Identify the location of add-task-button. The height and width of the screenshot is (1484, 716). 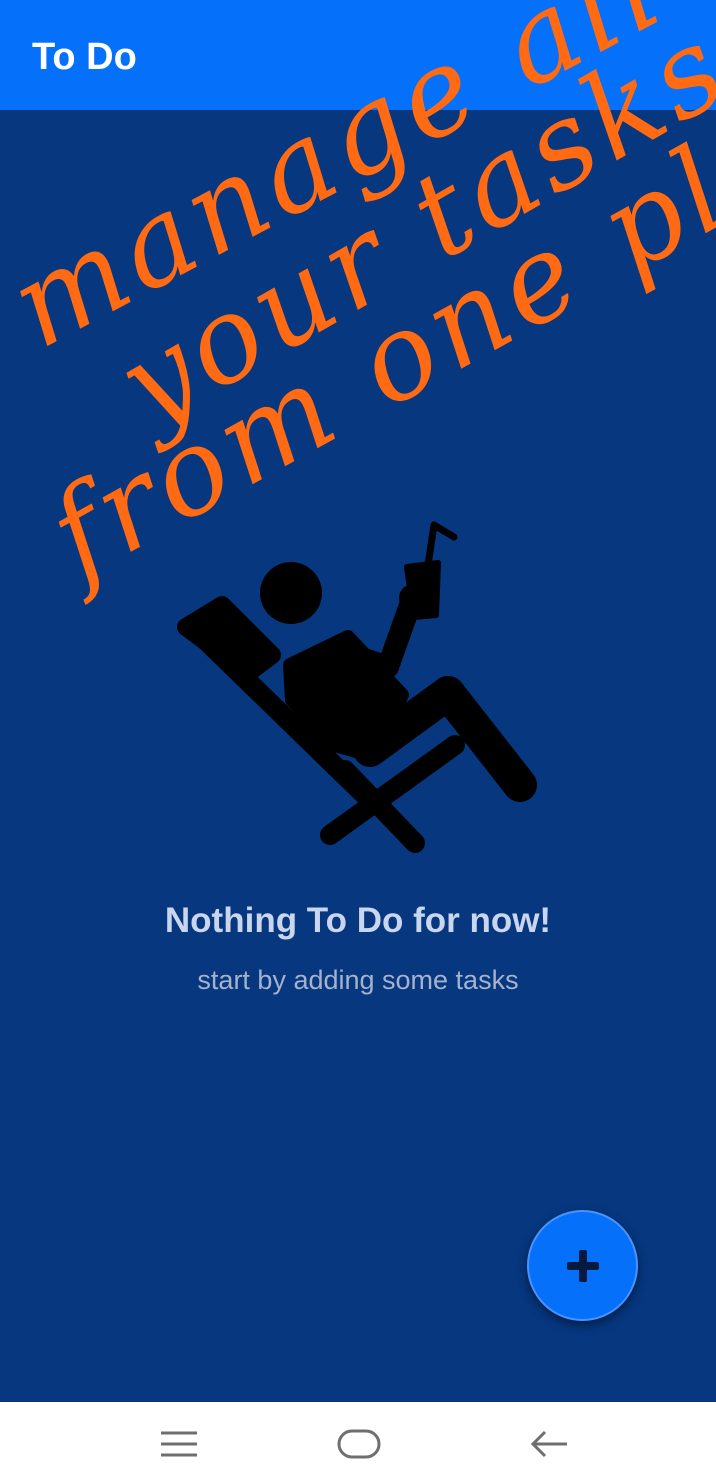
(582, 1265).